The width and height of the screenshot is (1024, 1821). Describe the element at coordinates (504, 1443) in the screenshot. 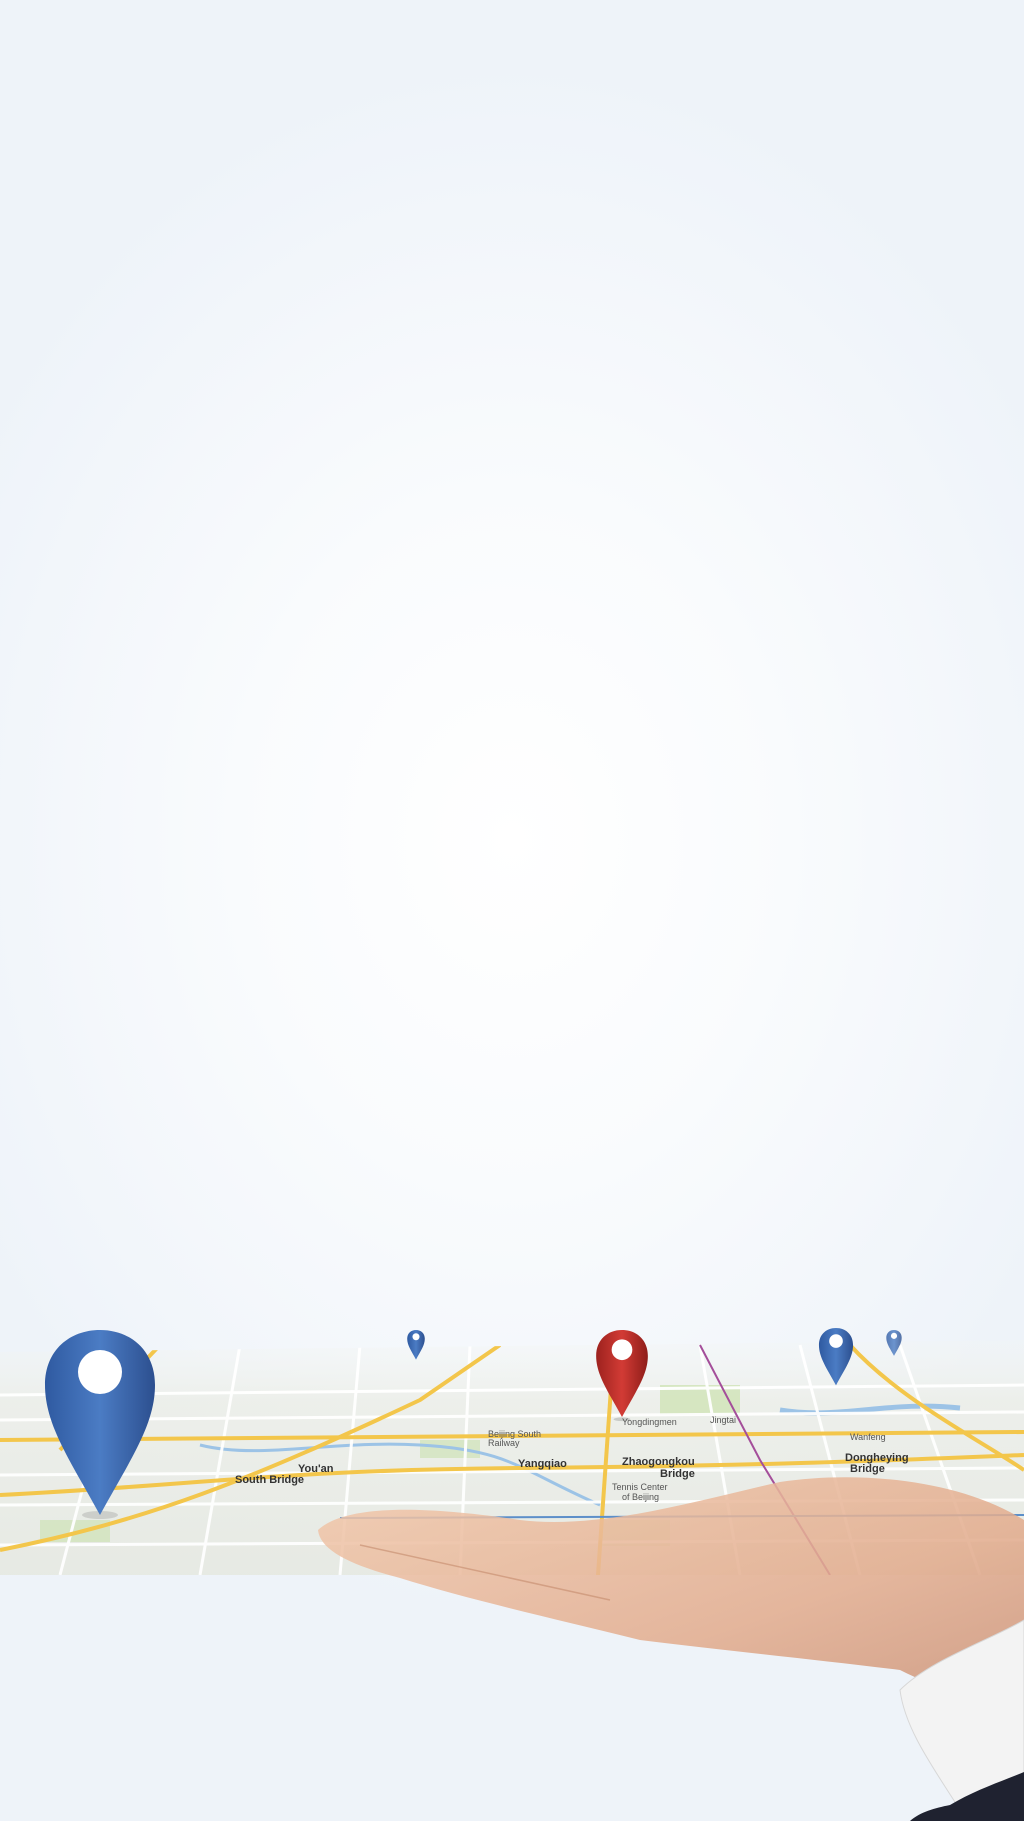

I see `map-label: Railway` at that location.